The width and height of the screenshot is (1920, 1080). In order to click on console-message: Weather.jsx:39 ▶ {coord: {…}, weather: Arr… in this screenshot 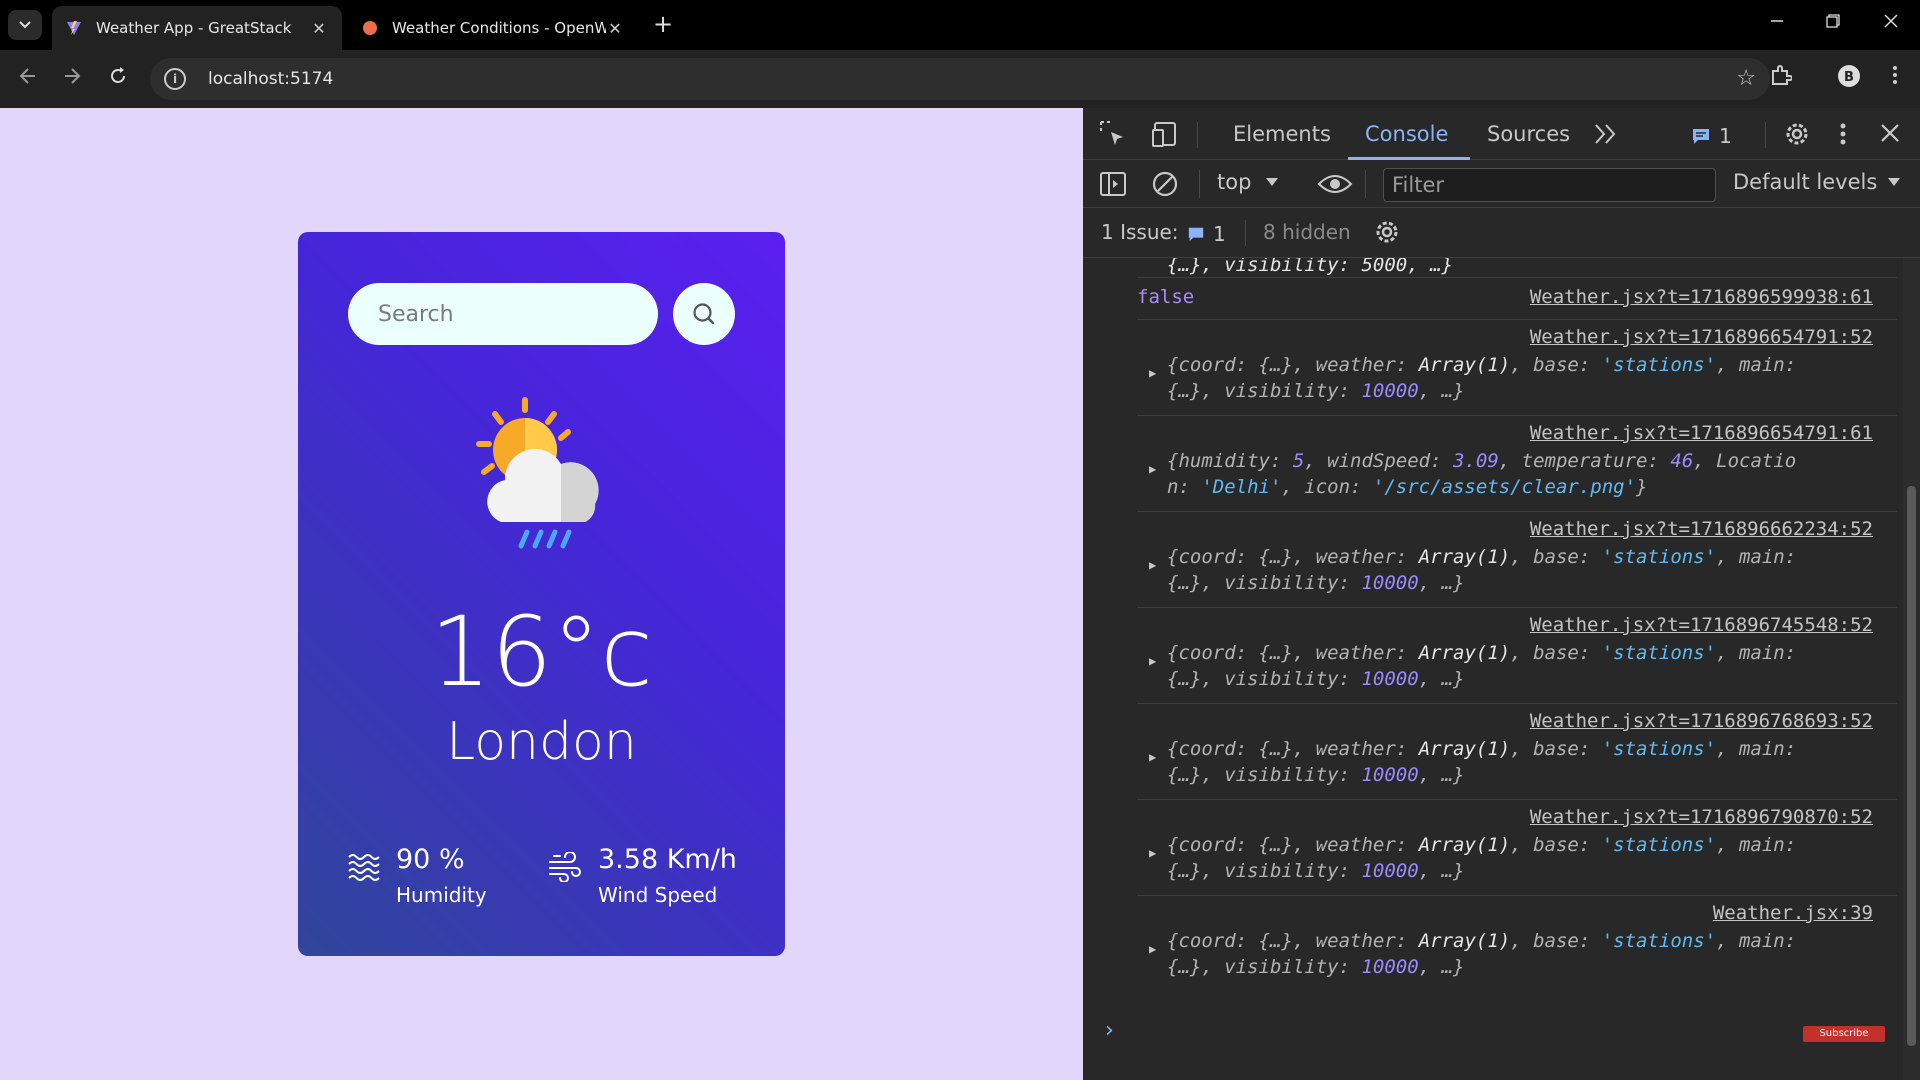, I will do `click(1517, 944)`.